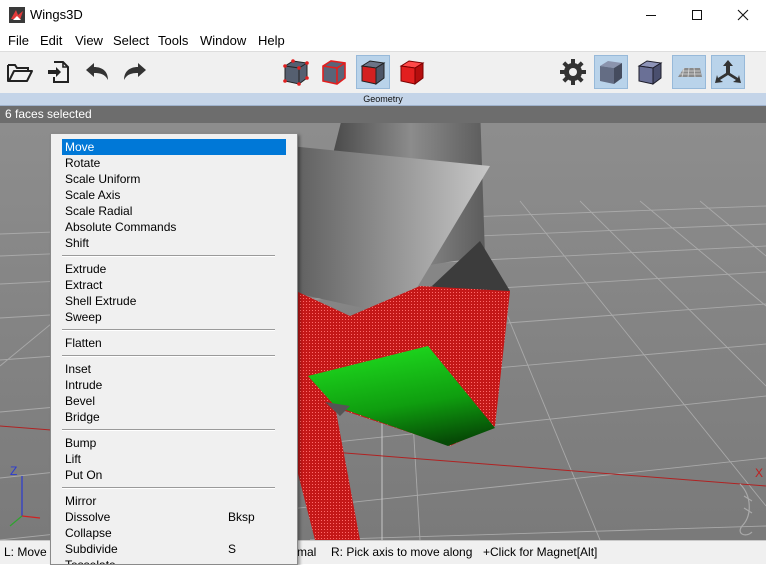 The image size is (766, 565). What do you see at coordinates (383, 15) in the screenshot?
I see `title-bar: Wings3D` at bounding box center [383, 15].